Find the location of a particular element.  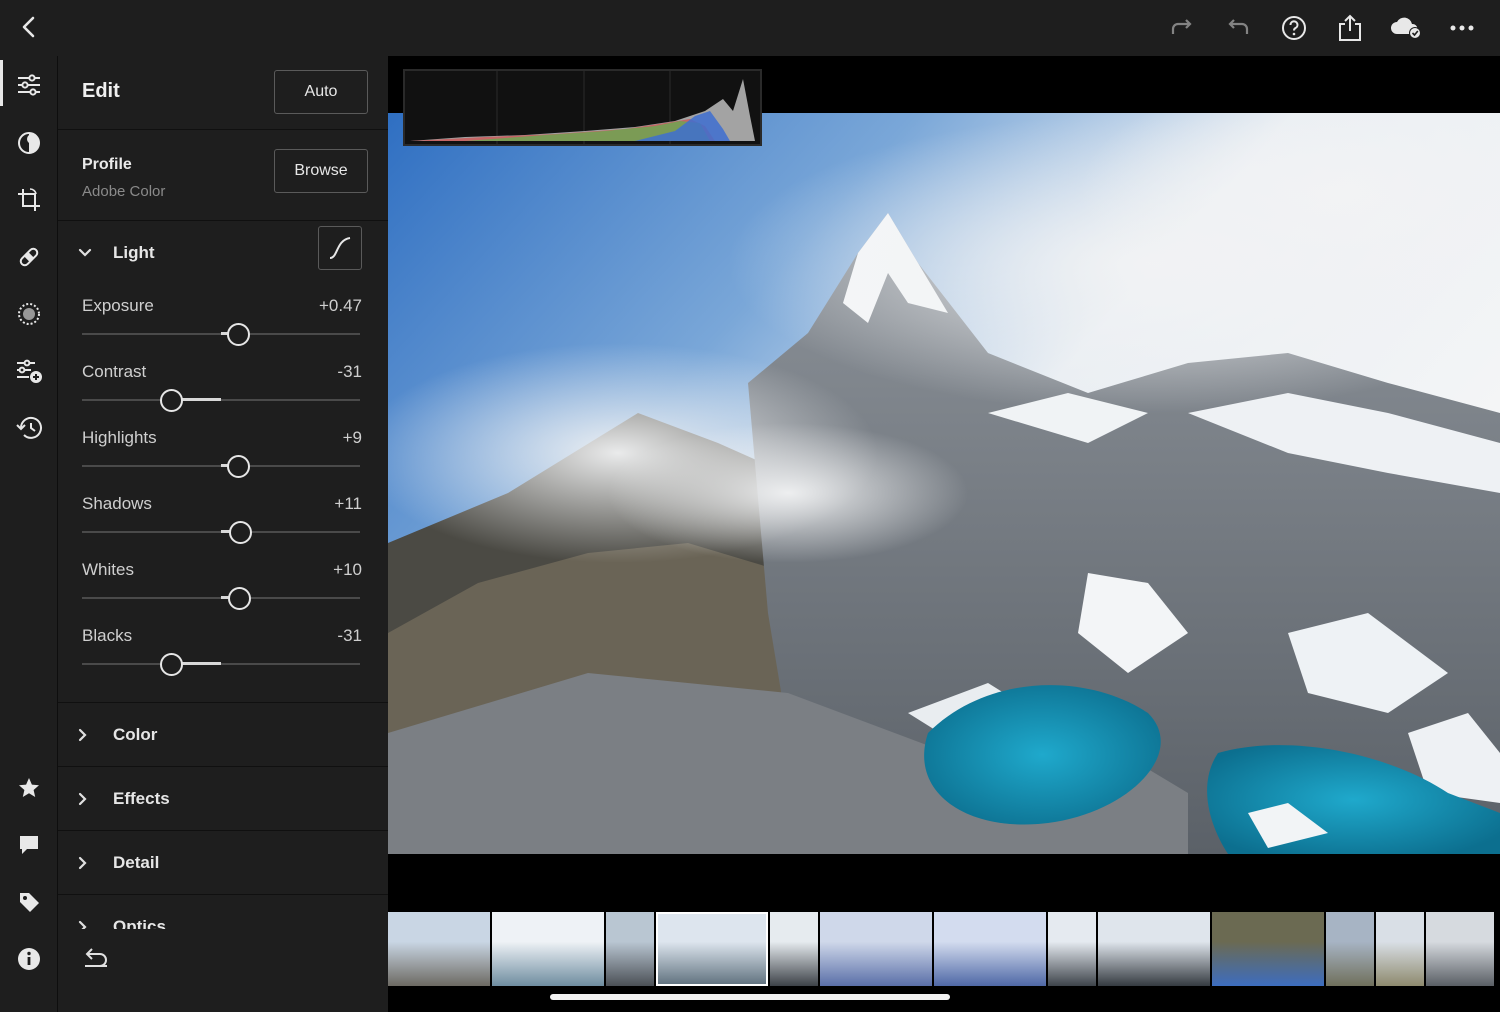

comment-icon is located at coordinates (29, 845).